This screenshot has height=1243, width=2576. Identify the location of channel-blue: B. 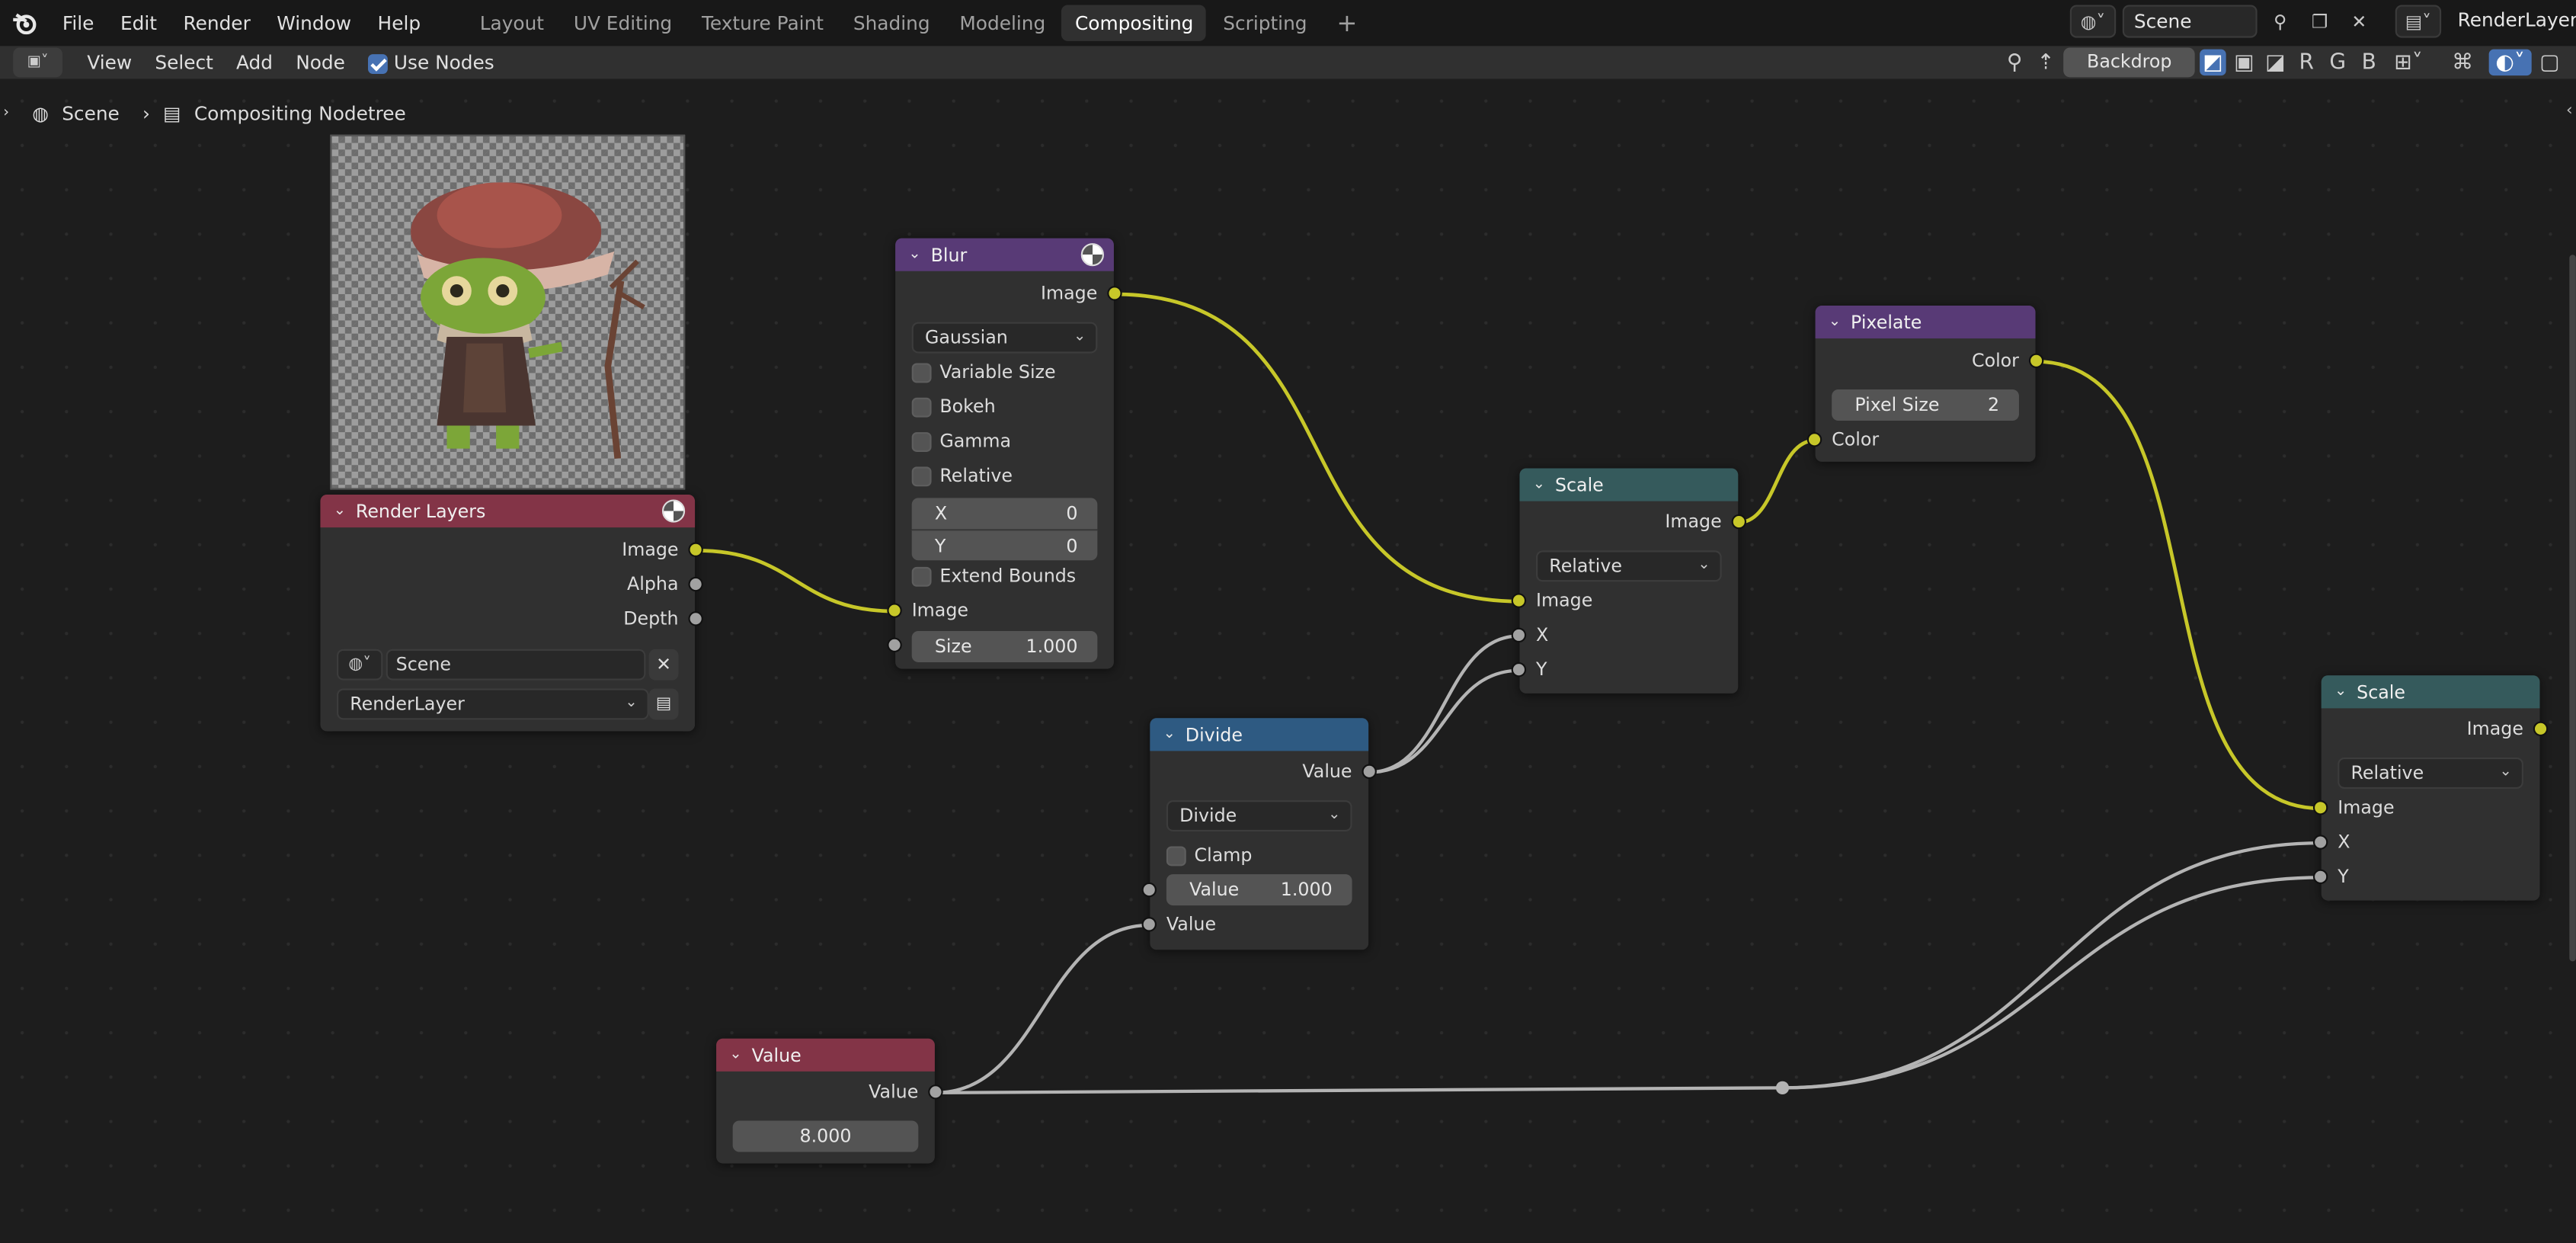
(2369, 62).